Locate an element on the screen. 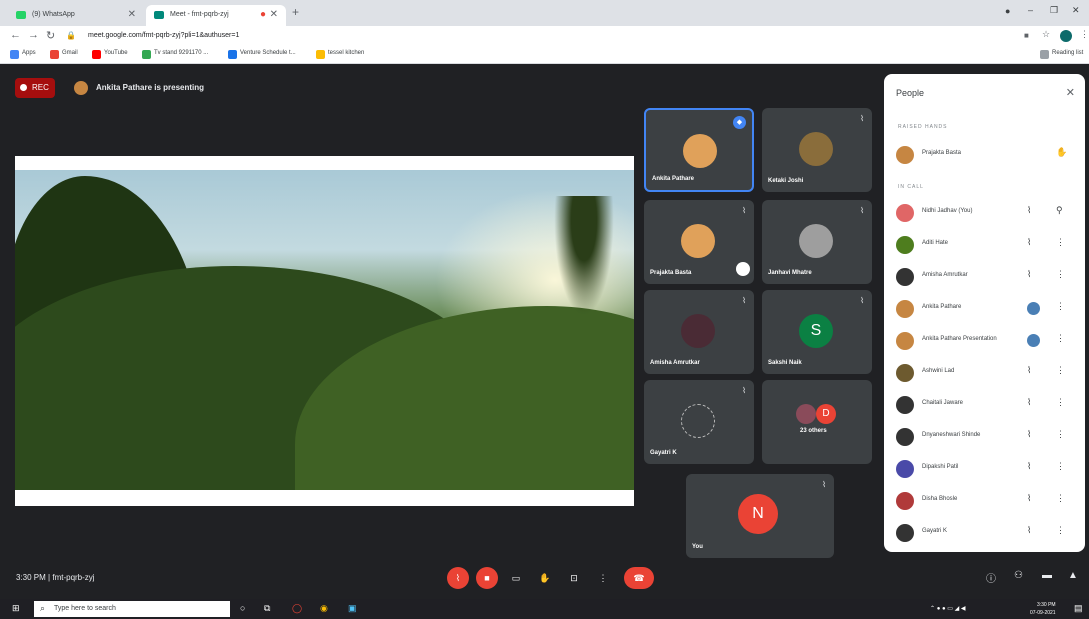 Image resolution: width=1089 pixels, height=619 pixels. profile-icon: ● is located at coordinates (1007, 11).